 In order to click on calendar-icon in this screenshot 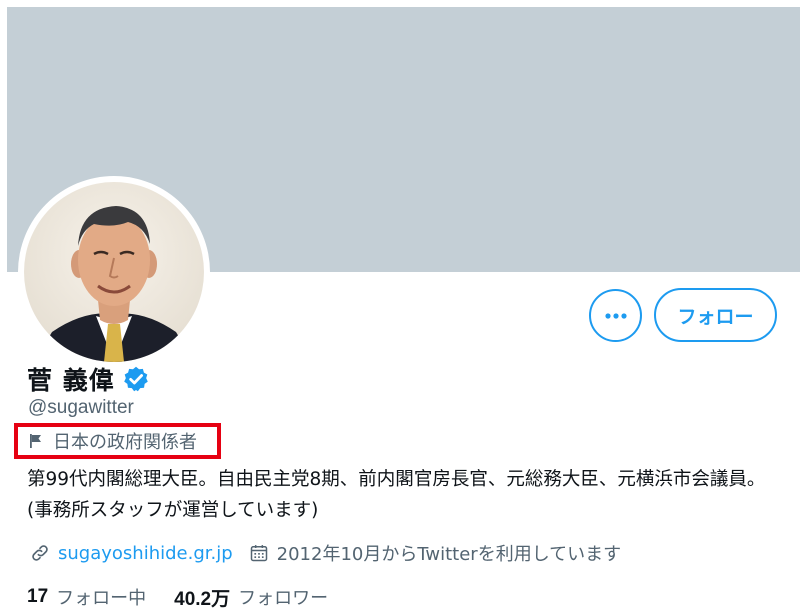, I will do `click(258, 553)`.